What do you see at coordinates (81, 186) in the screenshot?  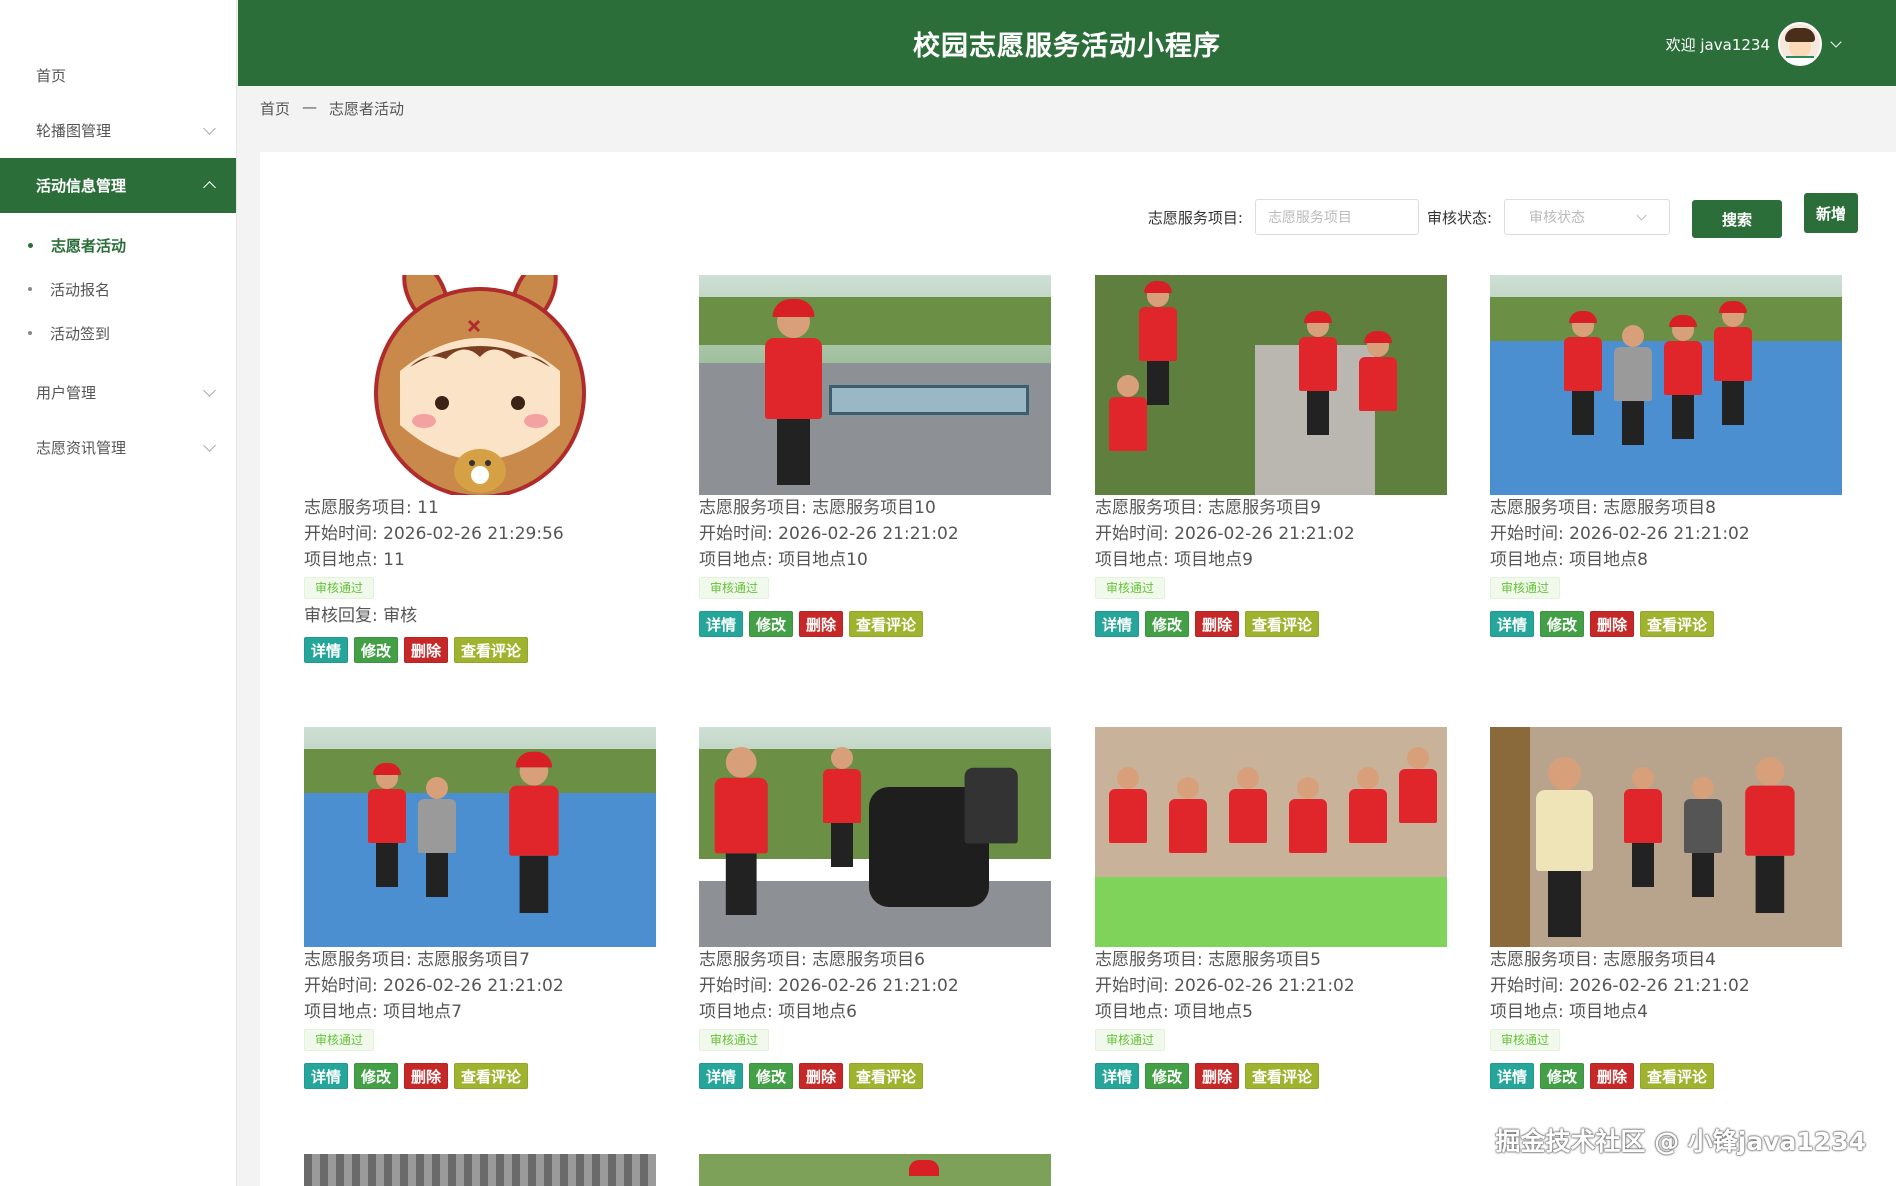 I see `sidebar-item-label: 活动信息管理` at bounding box center [81, 186].